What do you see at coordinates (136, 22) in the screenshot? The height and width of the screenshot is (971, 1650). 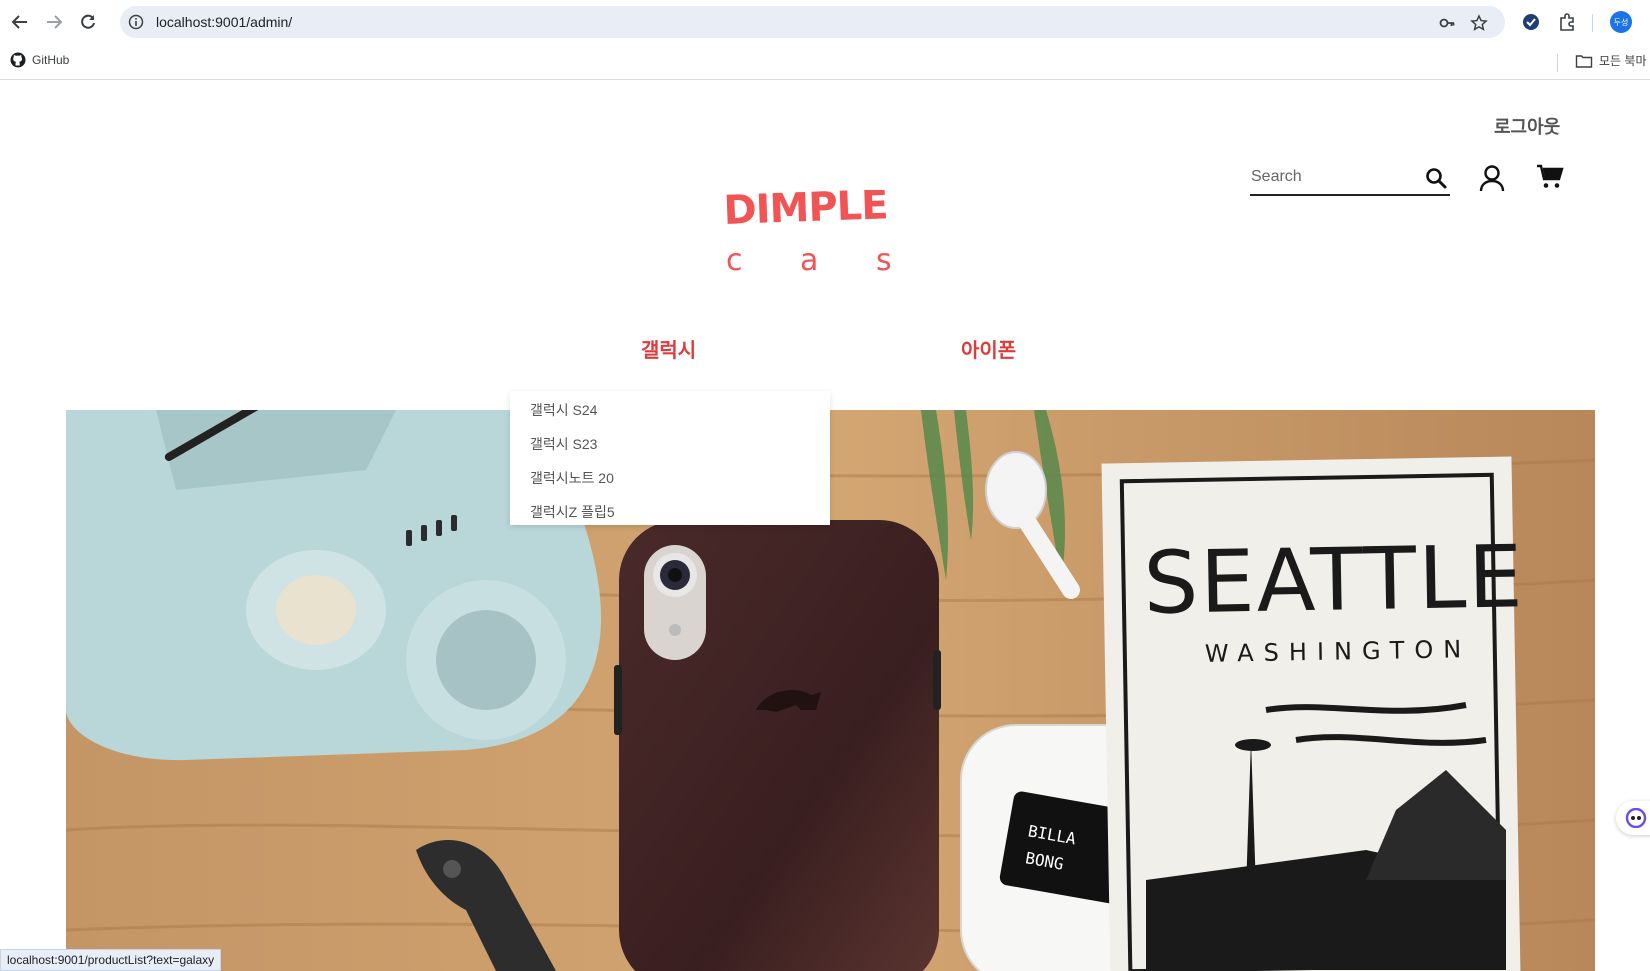 I see `site-info-icon` at bounding box center [136, 22].